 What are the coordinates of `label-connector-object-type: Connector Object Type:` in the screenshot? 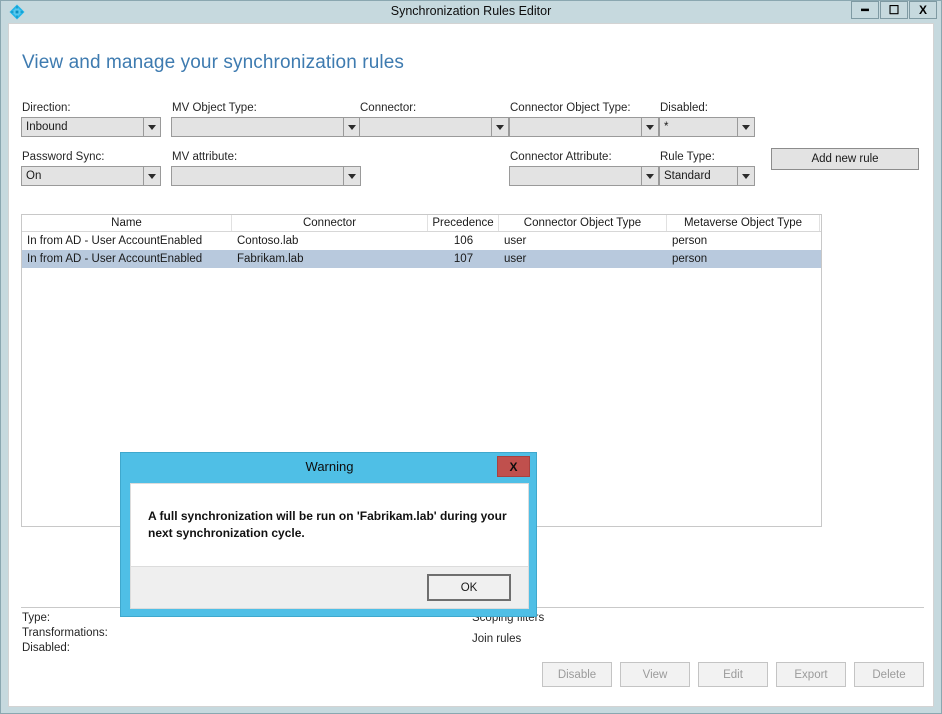 It's located at (570, 108).